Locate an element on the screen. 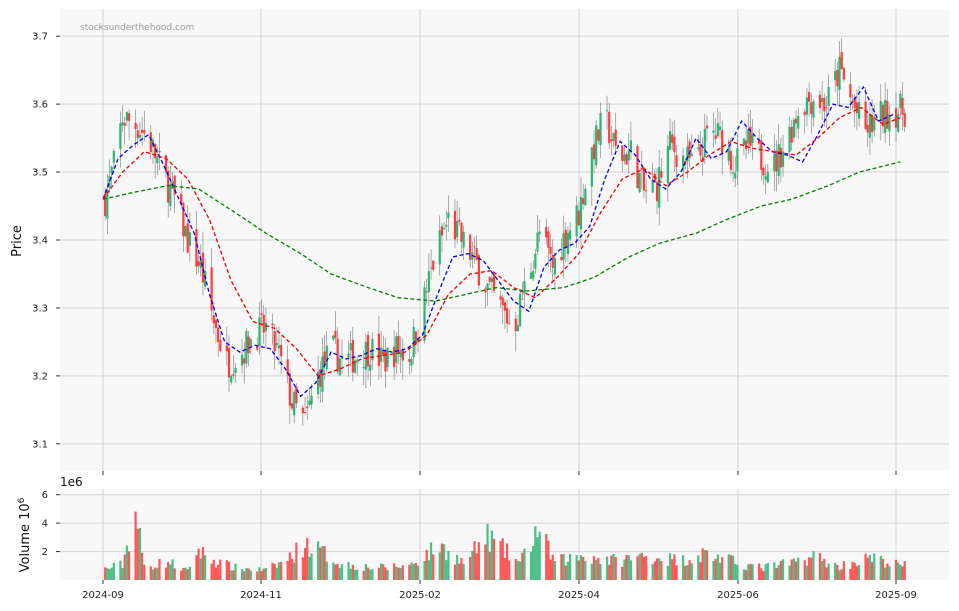  x-tick-label: 2025-04 is located at coordinates (579, 595).